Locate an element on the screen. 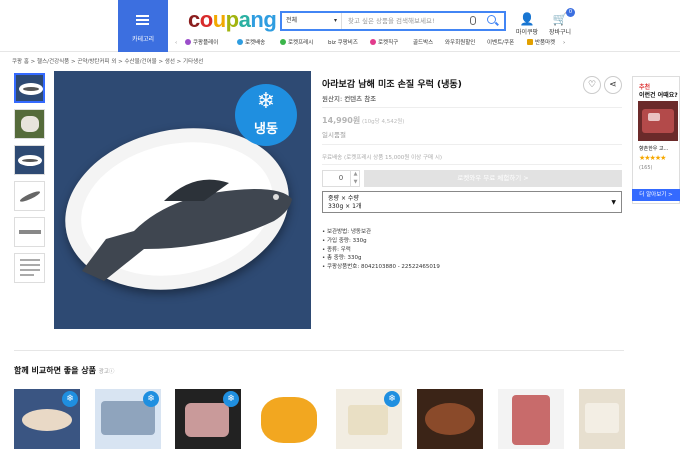 The image size is (680, 449). logo-letter: p is located at coordinates (232, 19).